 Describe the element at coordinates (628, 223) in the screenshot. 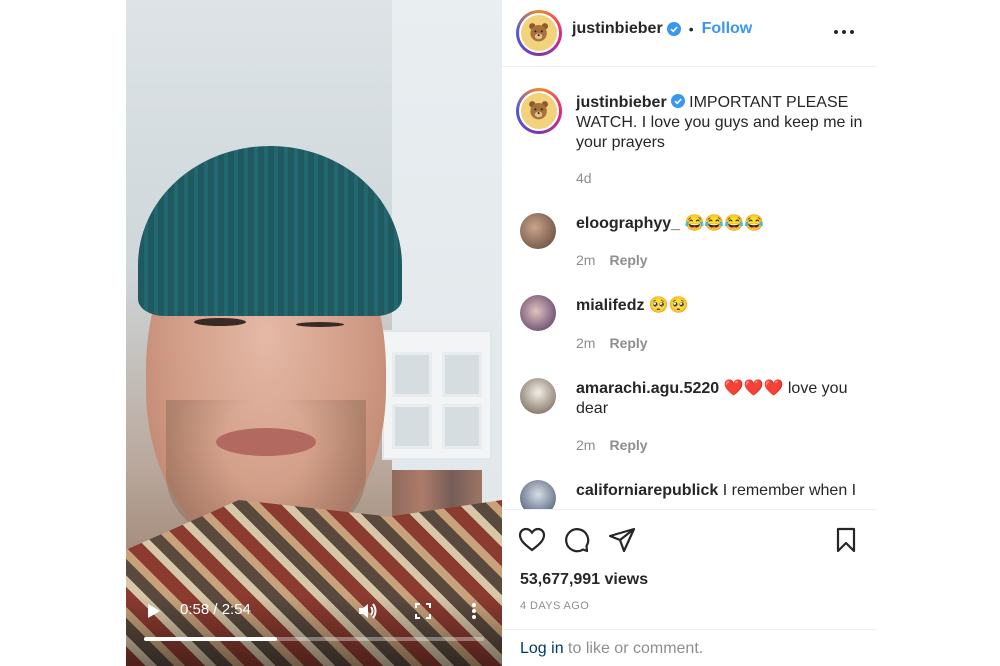

I see `comment-username: eloographyy_` at that location.